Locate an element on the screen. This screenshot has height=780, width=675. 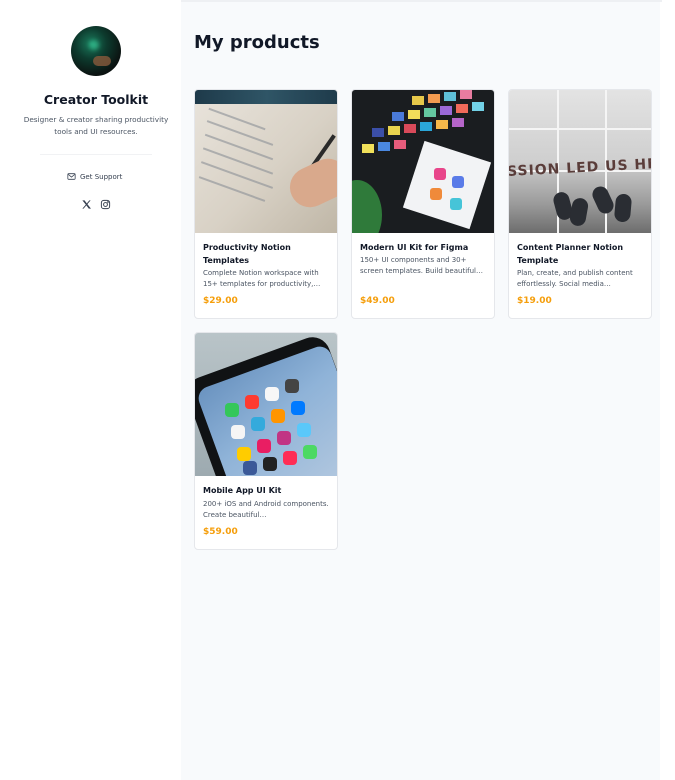
avatar-detail is located at coordinates (102, 61).